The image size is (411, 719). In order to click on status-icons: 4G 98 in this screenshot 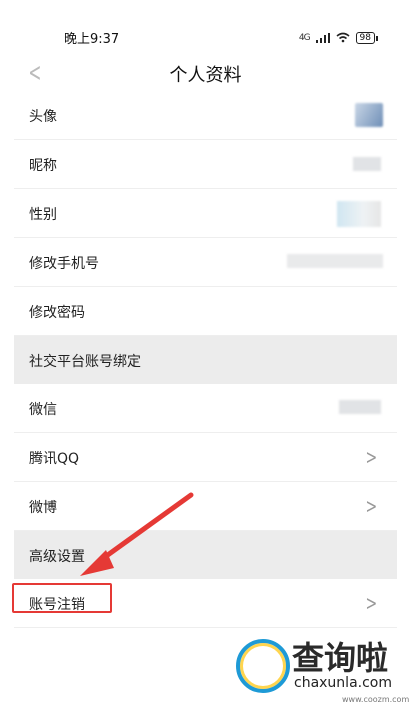, I will do `click(338, 37)`.